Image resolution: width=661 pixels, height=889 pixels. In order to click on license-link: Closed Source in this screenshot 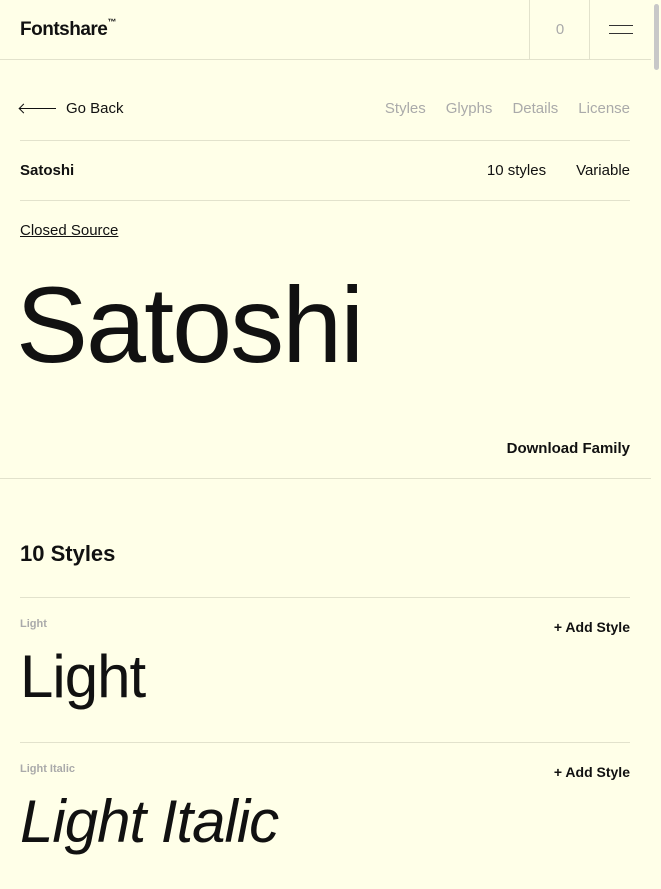, I will do `click(69, 230)`.